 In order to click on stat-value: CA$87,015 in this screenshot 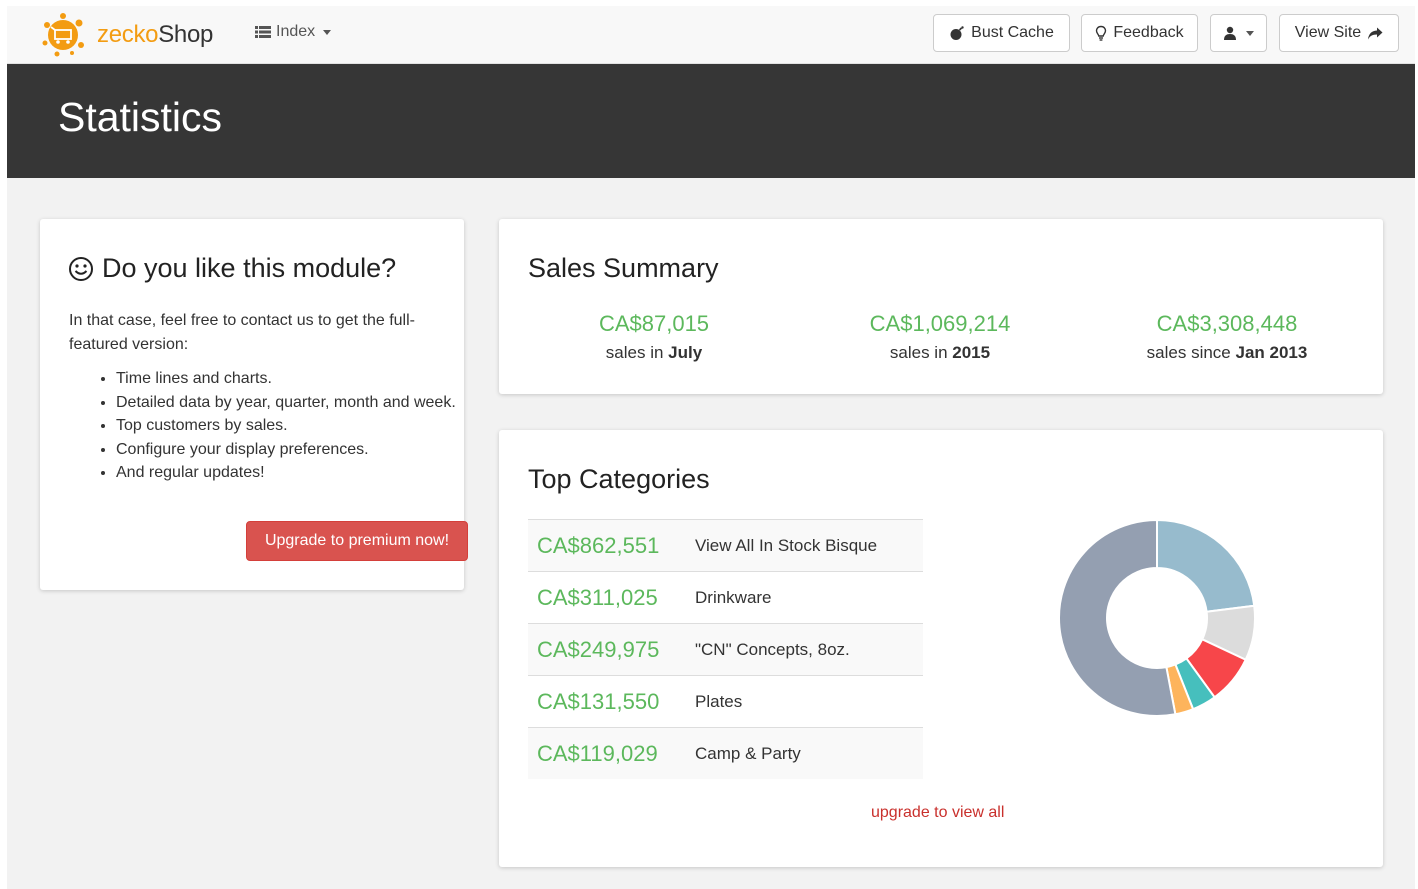, I will do `click(654, 323)`.